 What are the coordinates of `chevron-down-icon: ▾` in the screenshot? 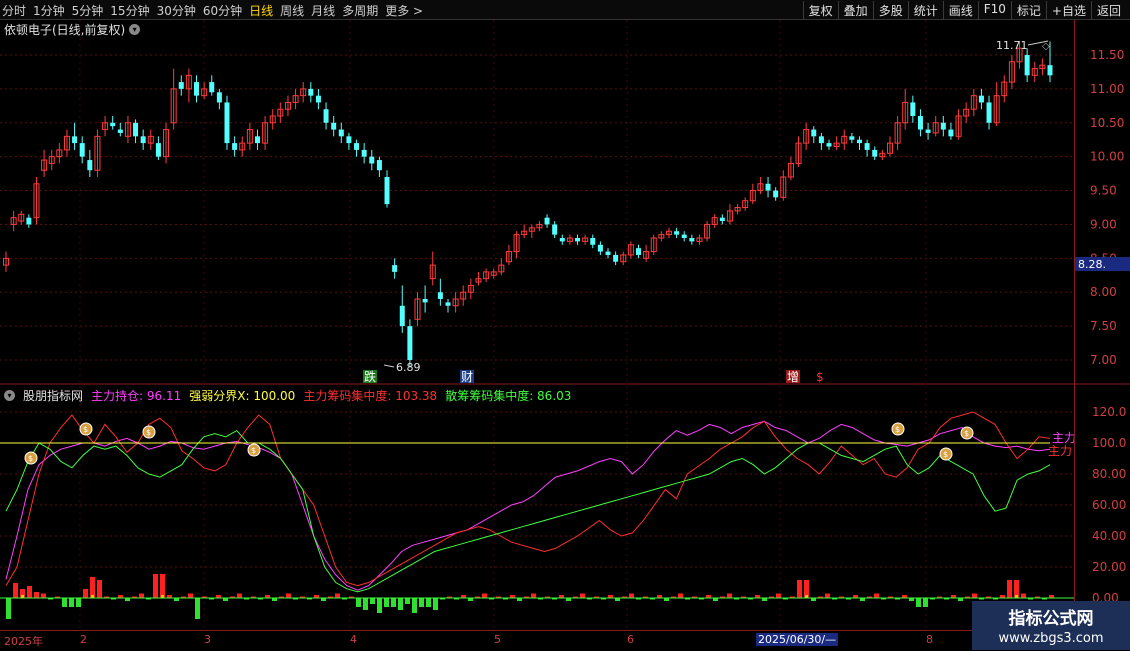 It's located at (9, 395).